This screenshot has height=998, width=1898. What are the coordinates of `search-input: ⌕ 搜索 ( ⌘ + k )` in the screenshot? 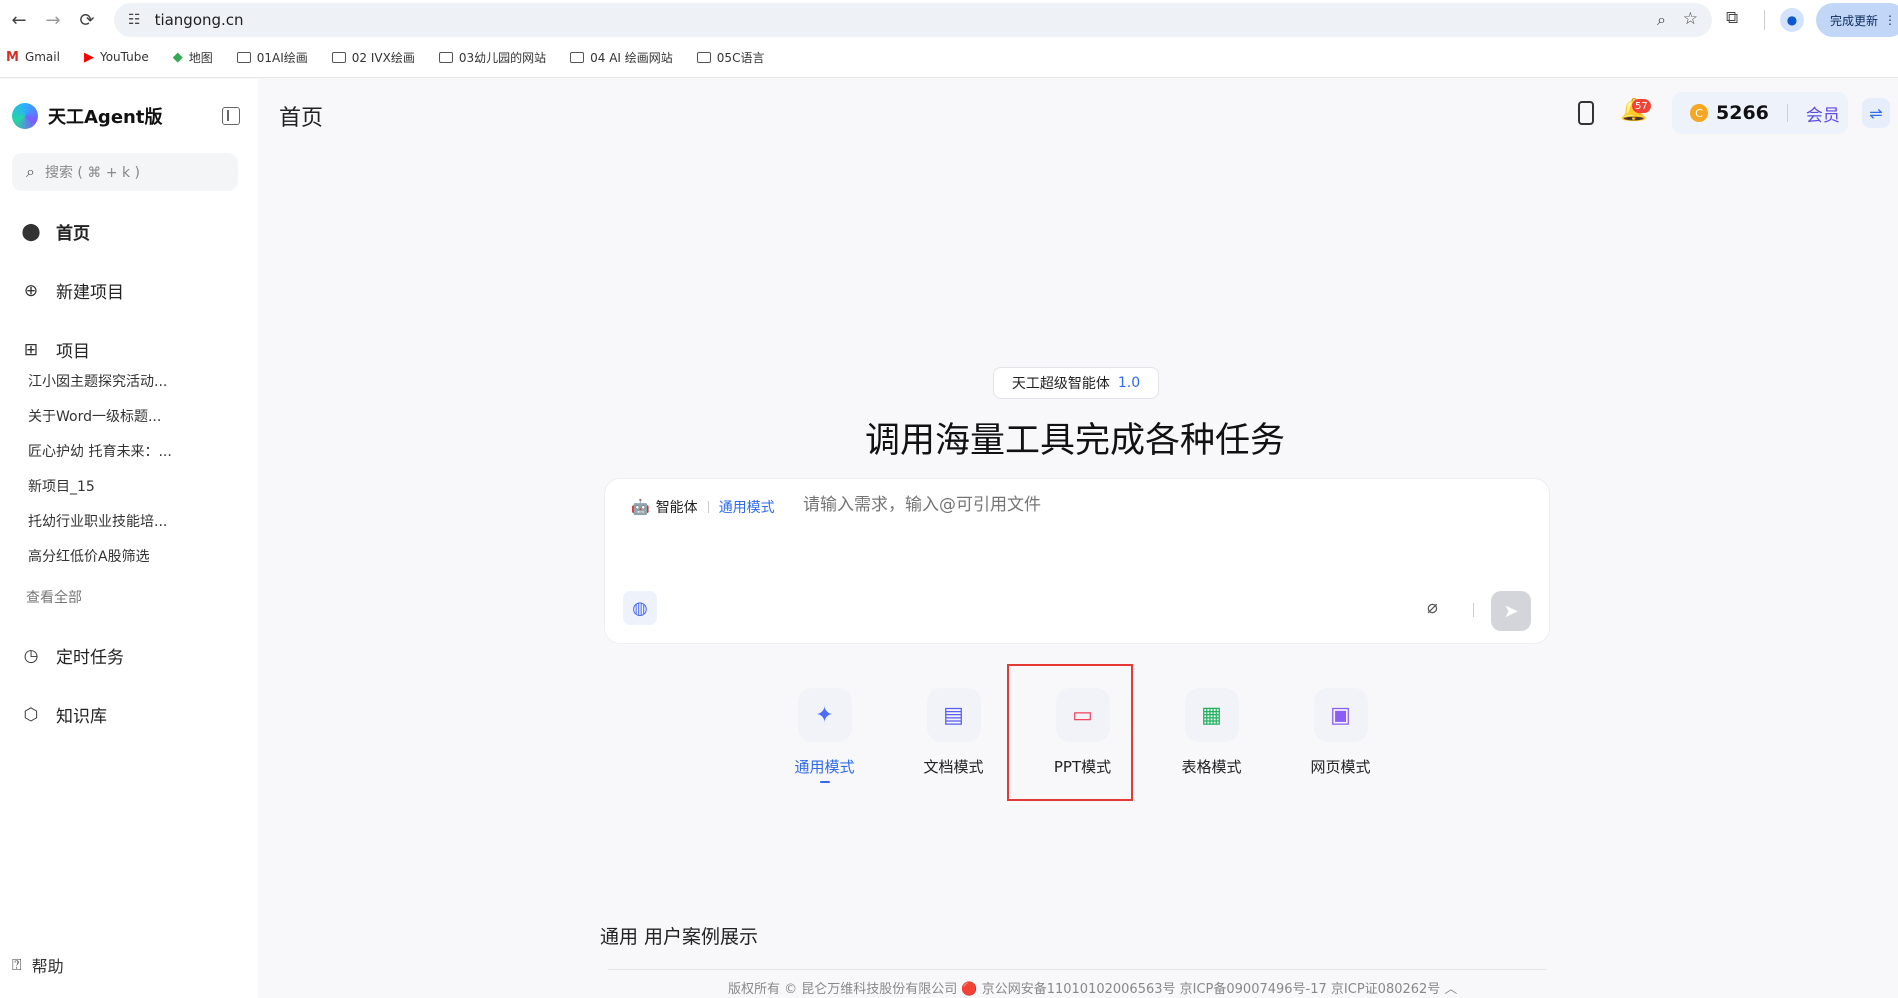 It's located at (125, 172).